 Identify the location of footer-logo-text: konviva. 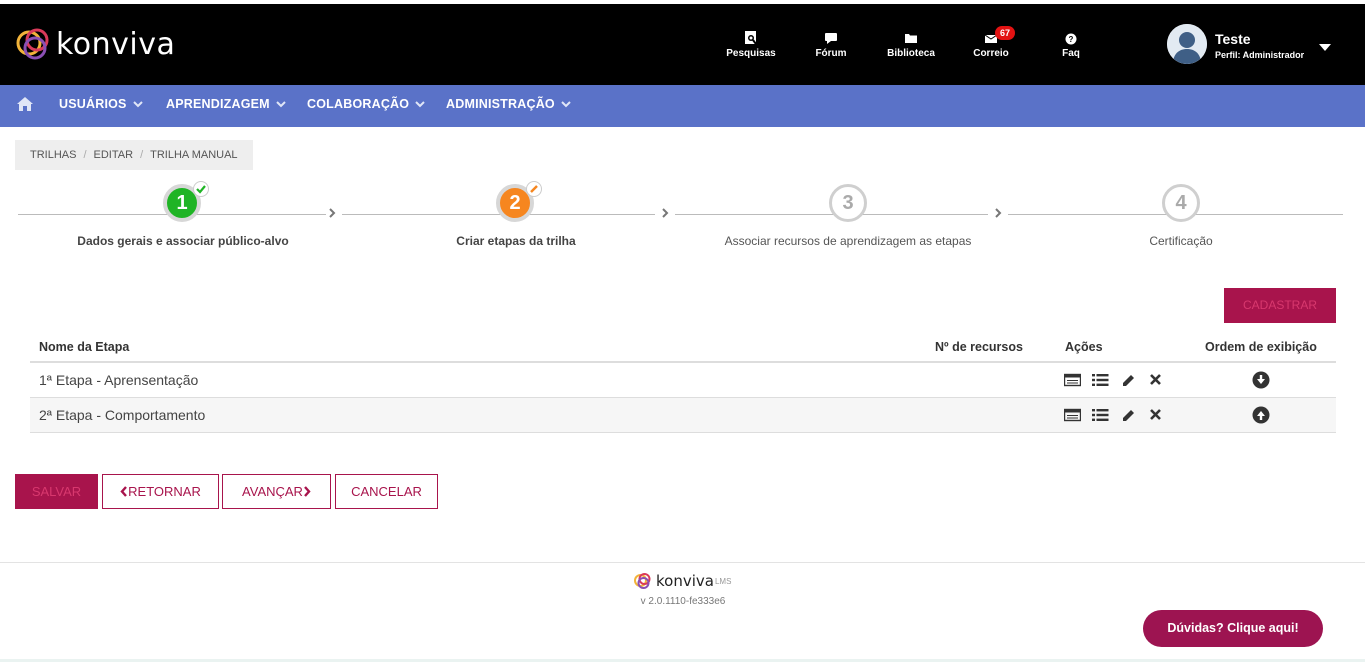
(685, 581).